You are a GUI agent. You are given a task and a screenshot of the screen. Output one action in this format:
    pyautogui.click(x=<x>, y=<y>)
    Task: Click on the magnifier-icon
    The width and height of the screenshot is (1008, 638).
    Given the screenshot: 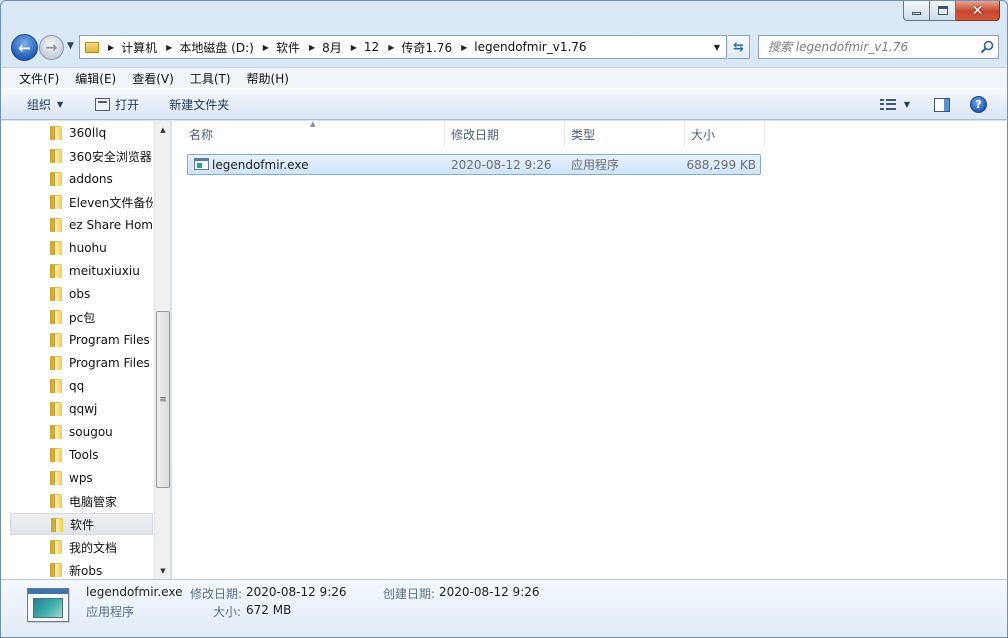 What is the action you would take?
    pyautogui.click(x=987, y=47)
    